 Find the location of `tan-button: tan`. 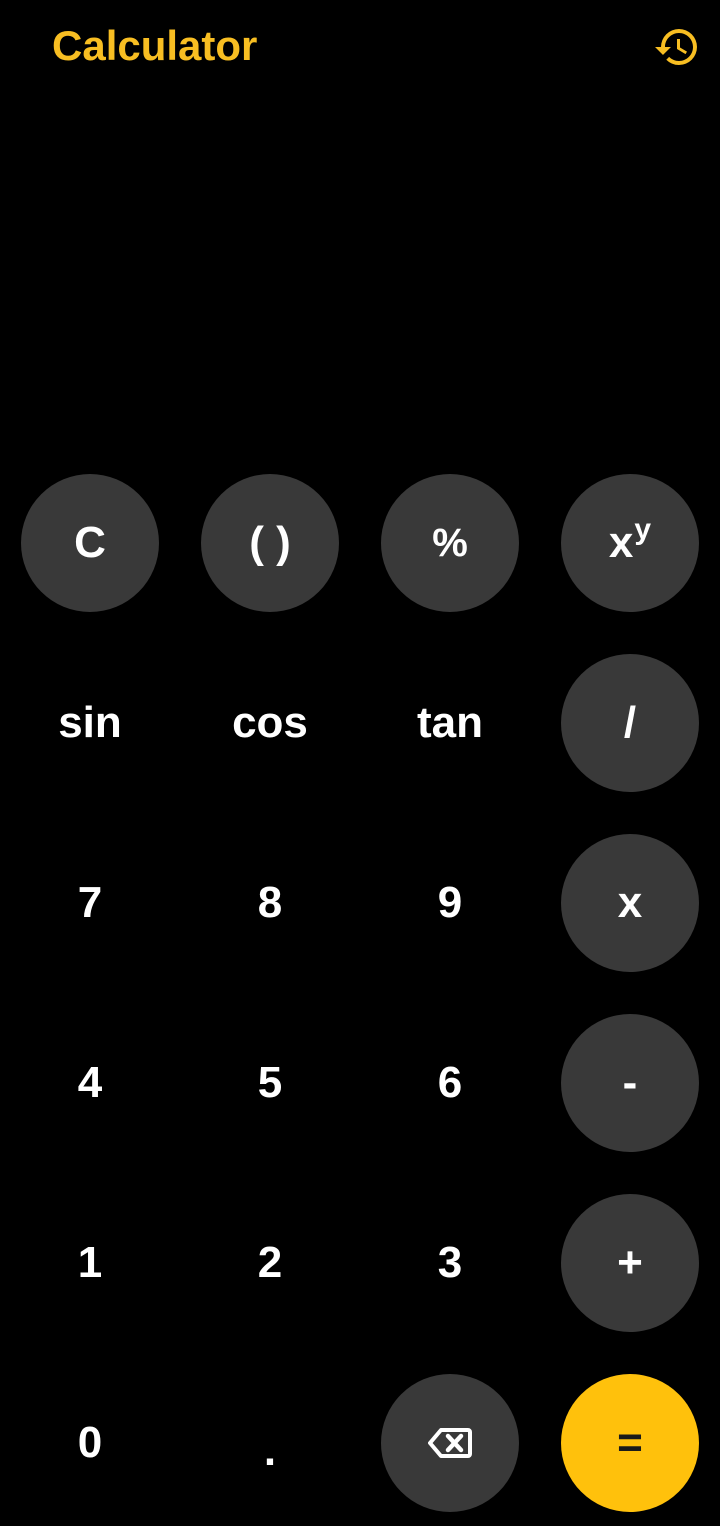

tan-button: tan is located at coordinates (450, 723).